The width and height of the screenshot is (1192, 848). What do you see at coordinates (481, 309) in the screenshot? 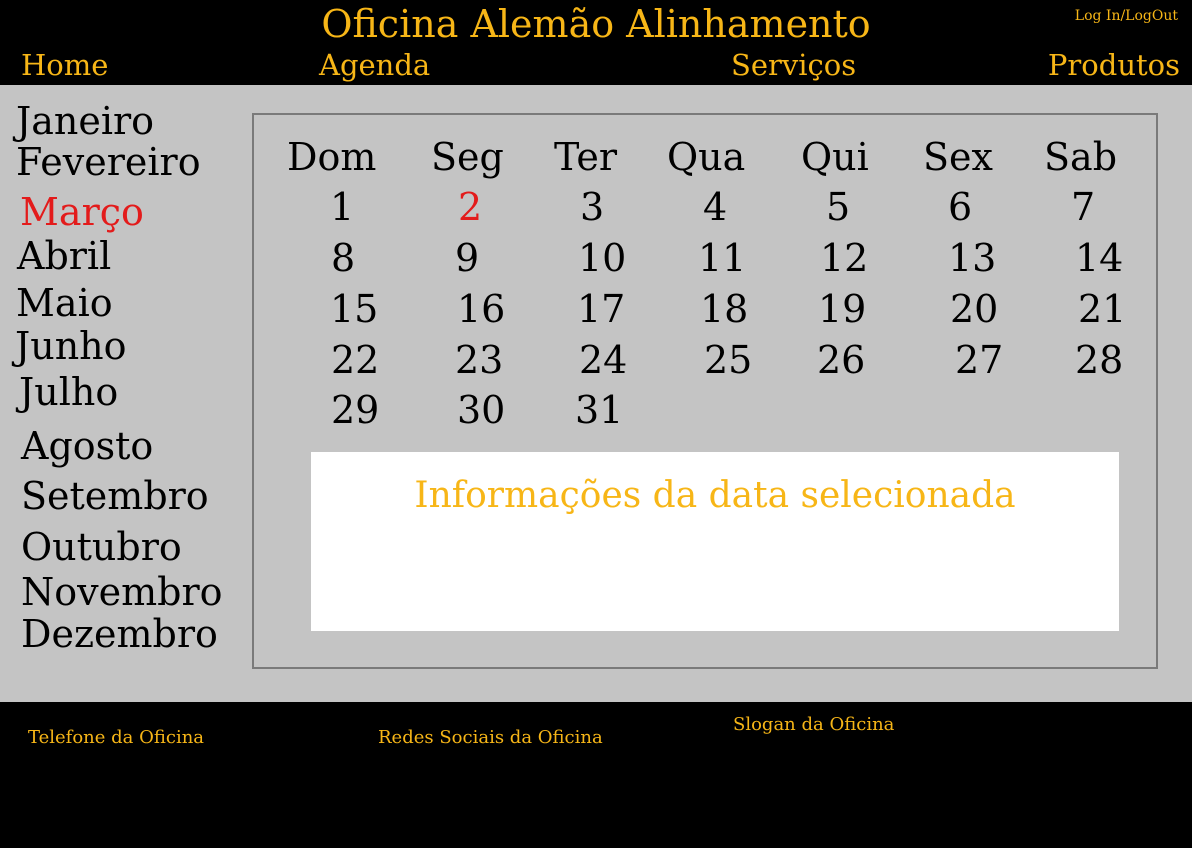
I see `calendar-day: 16` at bounding box center [481, 309].